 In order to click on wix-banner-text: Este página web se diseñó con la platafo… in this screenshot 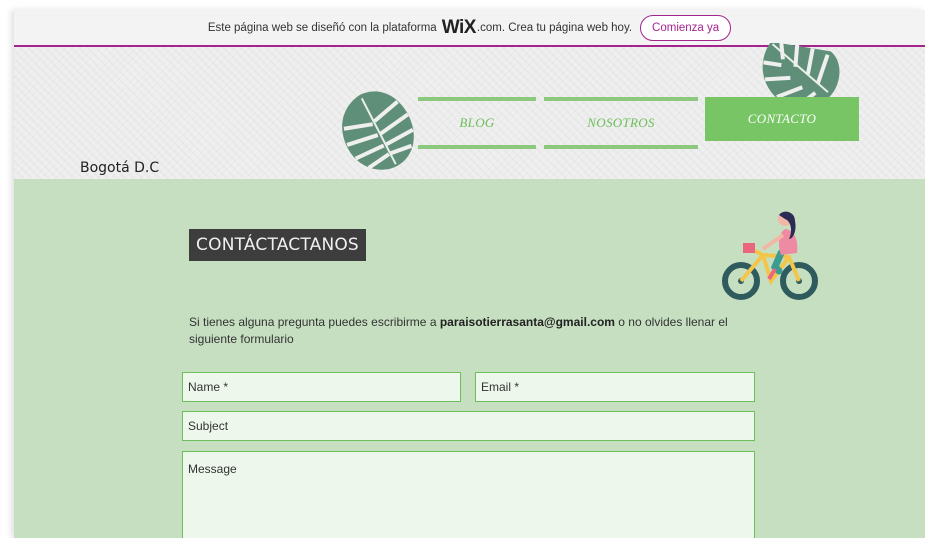, I will do `click(322, 27)`.